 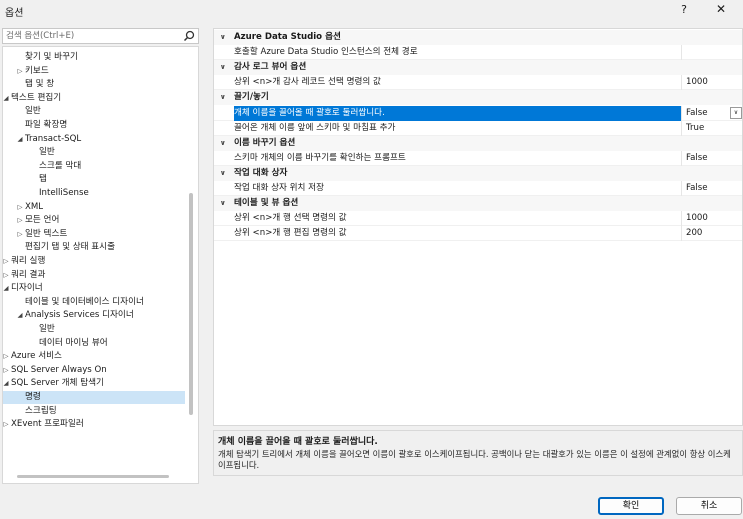 I want to click on tree-item: ▷ 일반 텍스트, so click(x=94, y=234).